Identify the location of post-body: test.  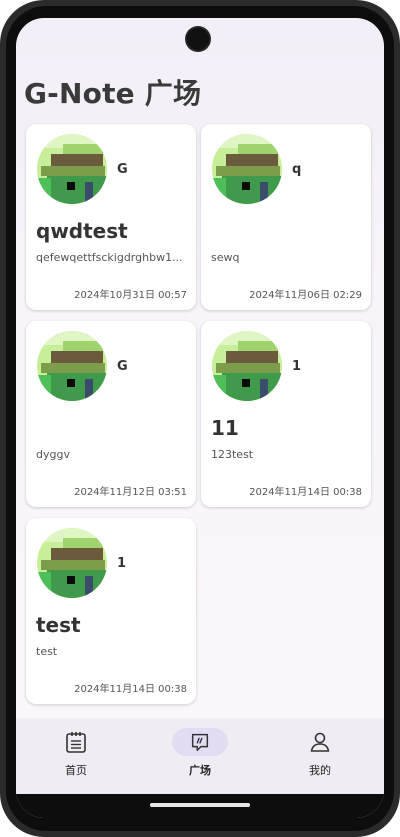
(47, 651).